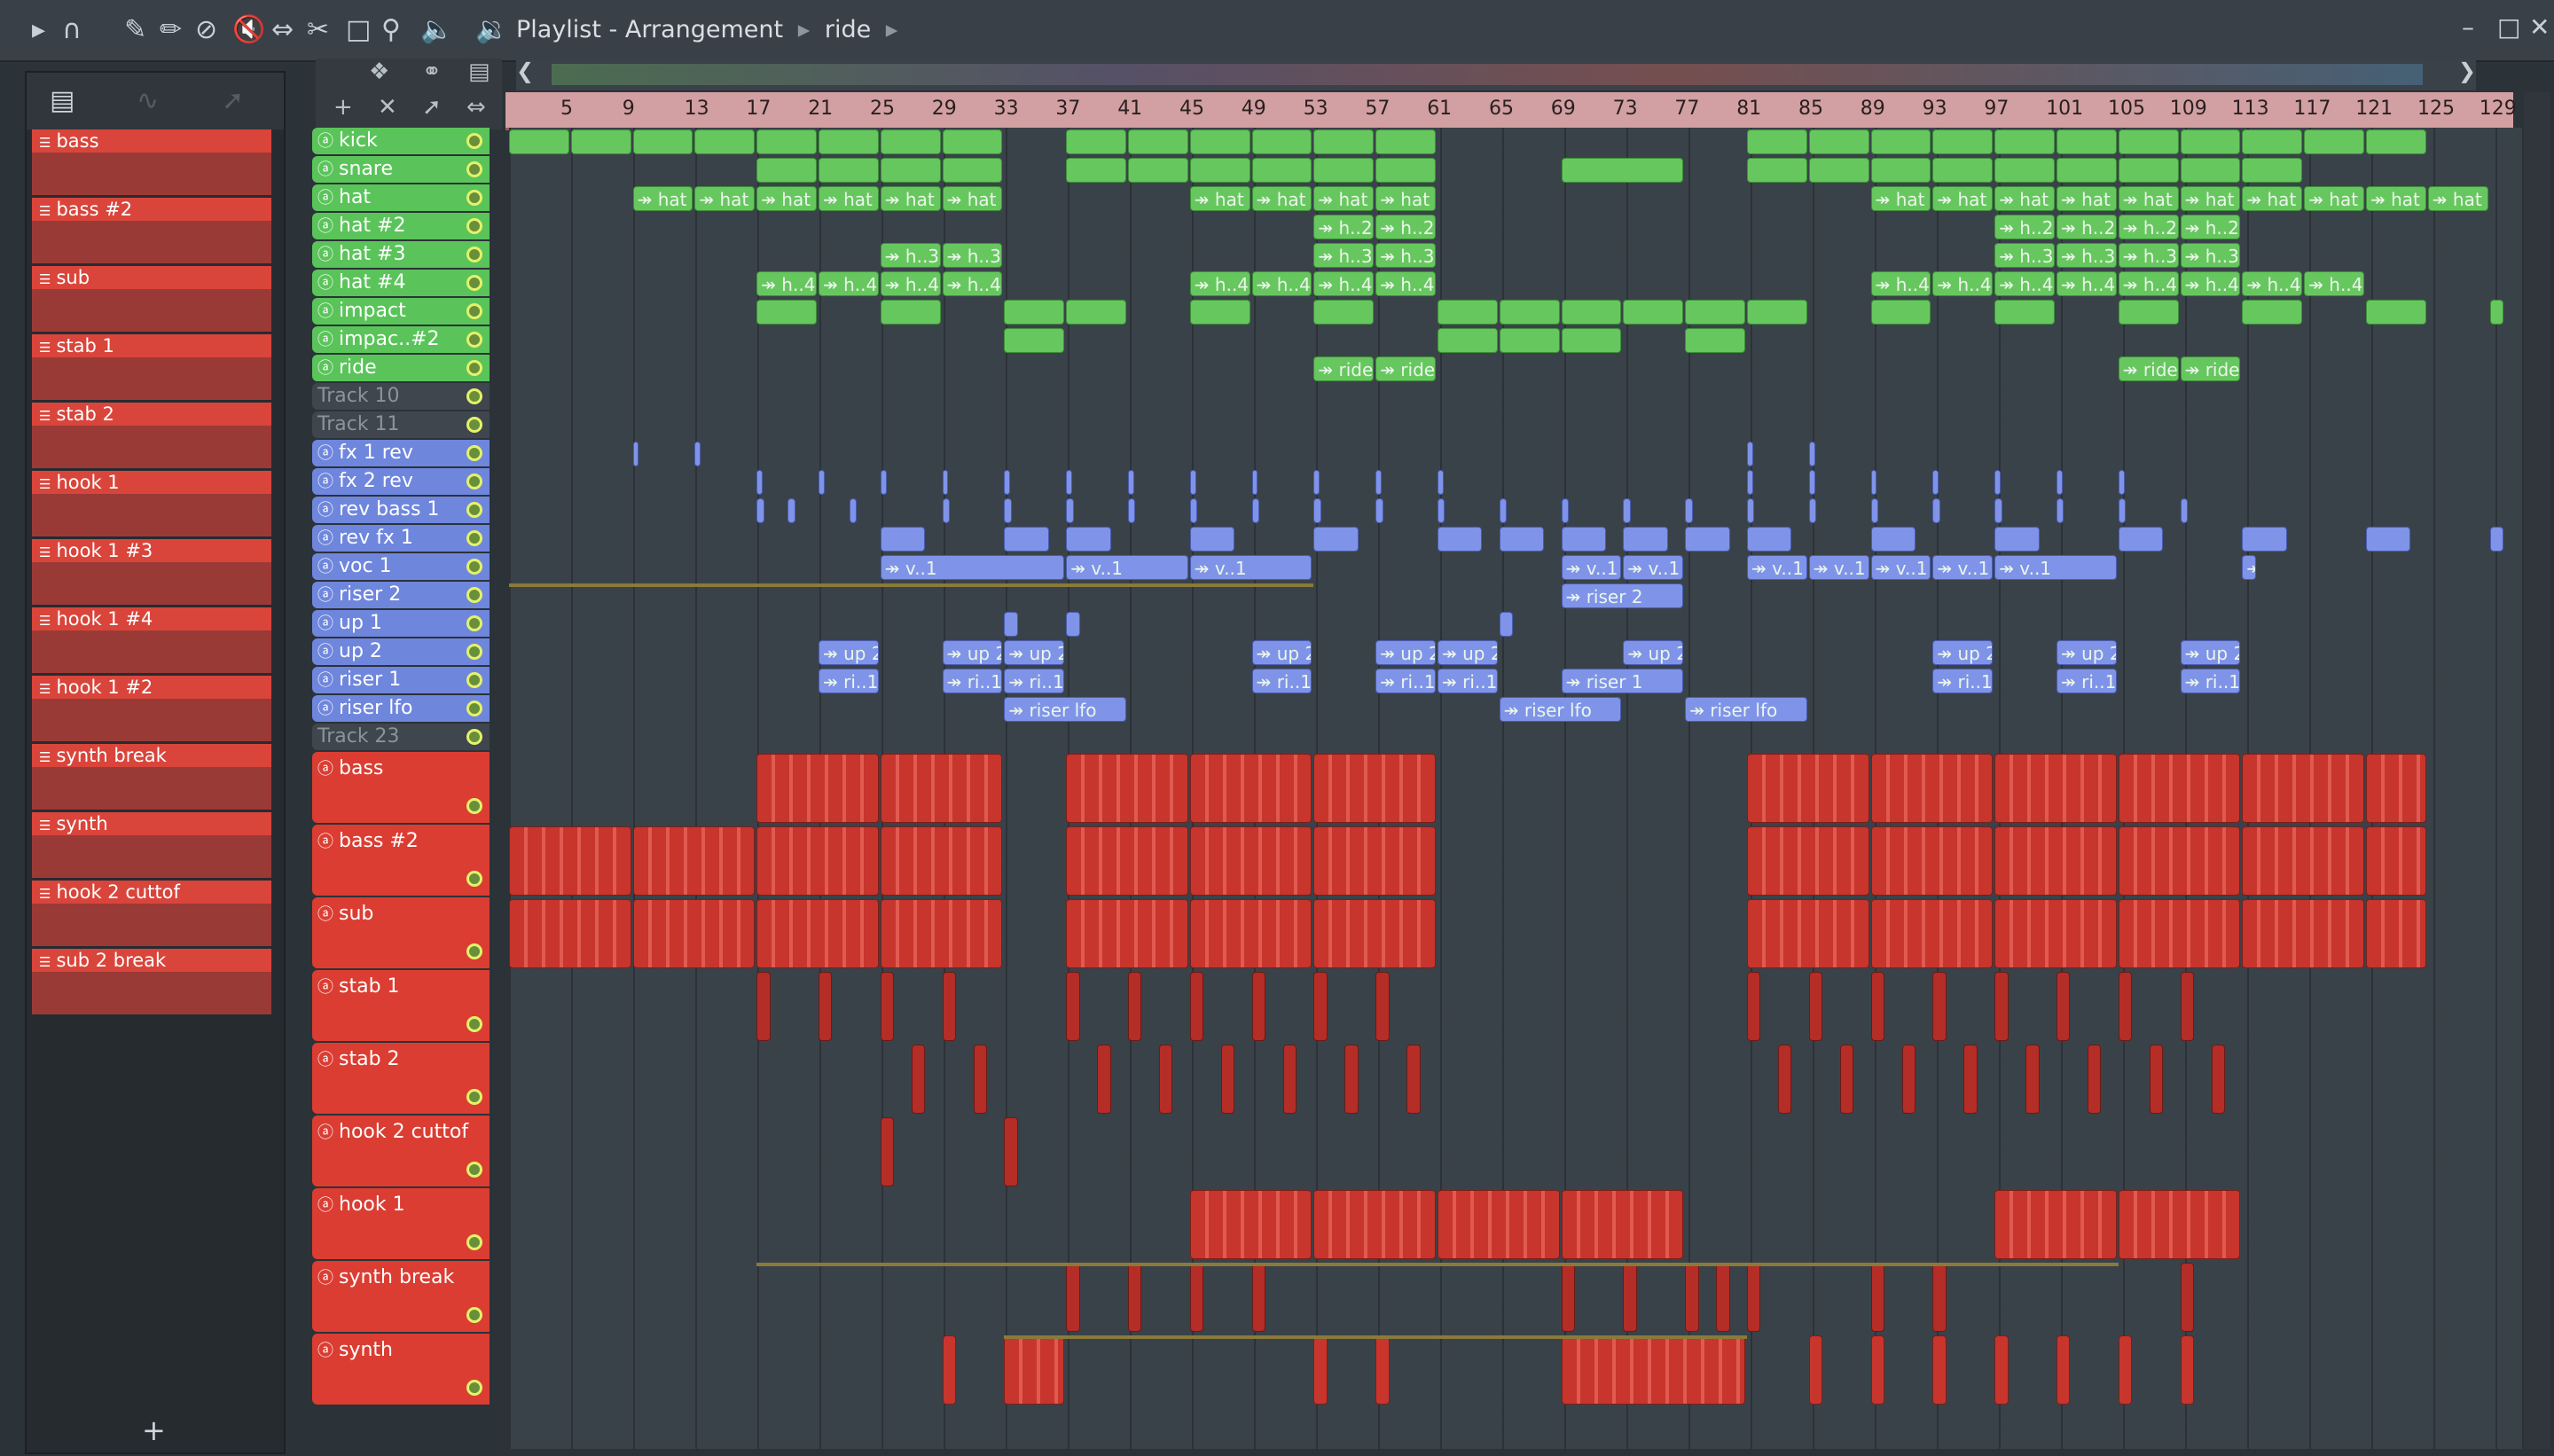 This screenshot has width=2554, height=1456. What do you see at coordinates (401, 651) in the screenshot?
I see `track-header: ⓐ up 2` at bounding box center [401, 651].